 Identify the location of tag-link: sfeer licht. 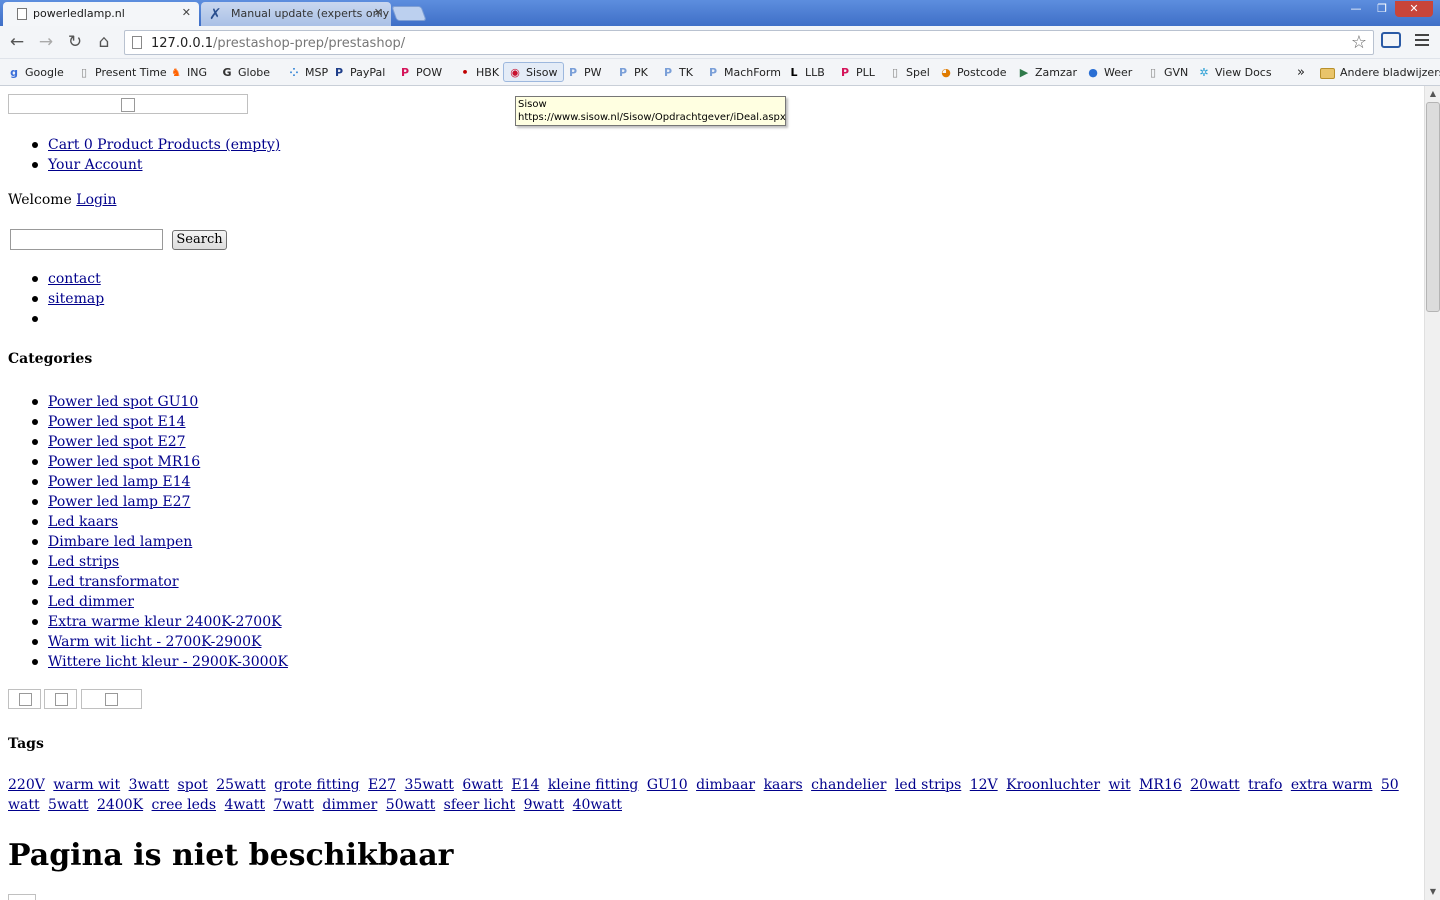
(480, 805).